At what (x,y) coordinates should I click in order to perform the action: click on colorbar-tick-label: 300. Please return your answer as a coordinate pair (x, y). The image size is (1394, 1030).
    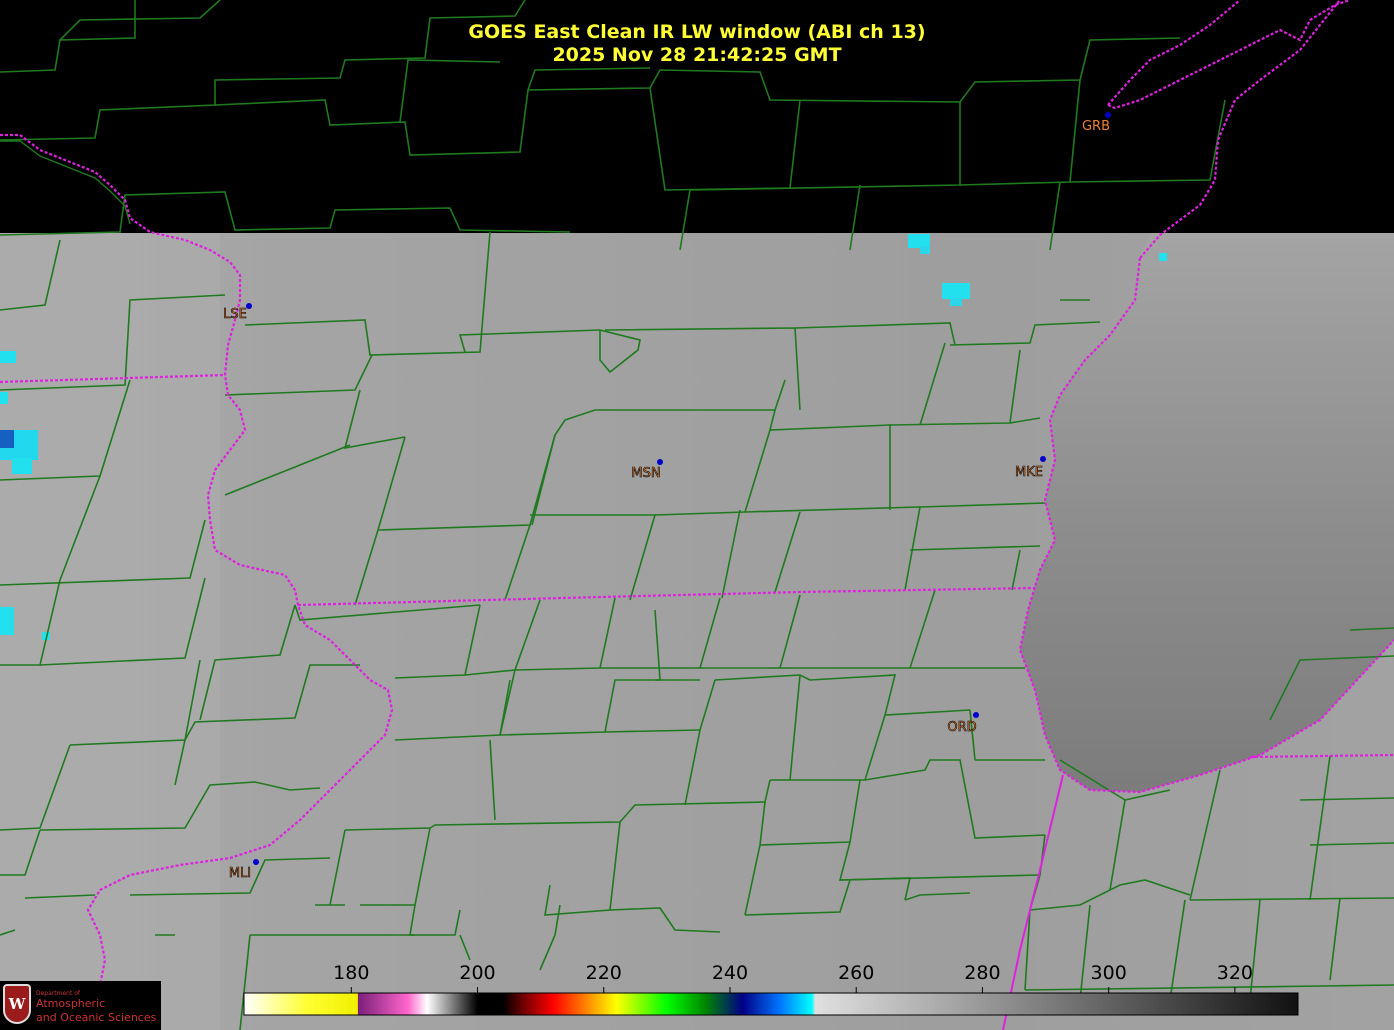
    Looking at the image, I should click on (1108, 973).